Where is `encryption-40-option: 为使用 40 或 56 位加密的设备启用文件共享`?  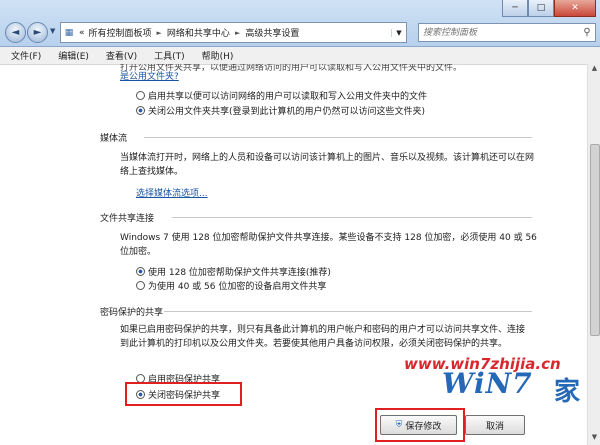
encryption-40-option: 为使用 40 或 56 位加密的设备启用文件共享 is located at coordinates (231, 285).